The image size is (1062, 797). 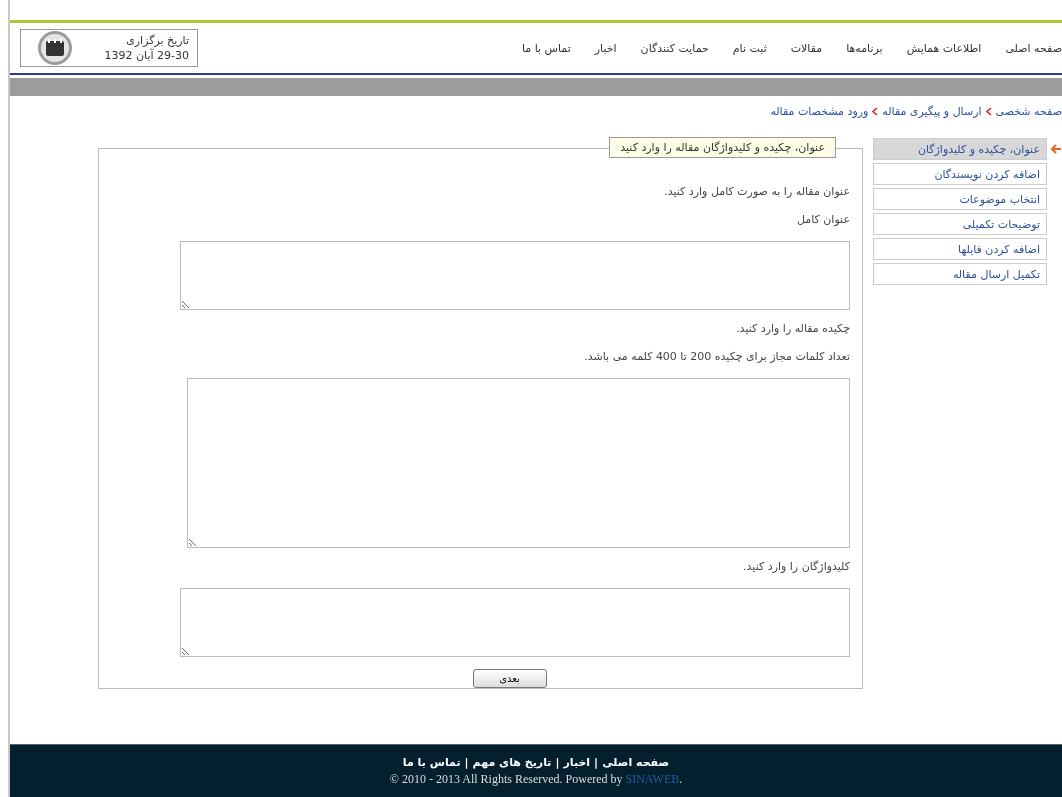 What do you see at coordinates (823, 219) in the screenshot?
I see `form-note: عنوان کامل` at bounding box center [823, 219].